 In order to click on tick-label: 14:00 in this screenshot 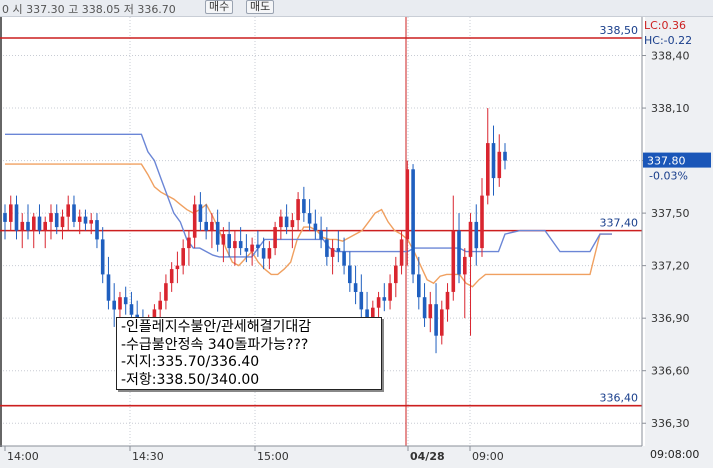, I will do `click(23, 456)`.